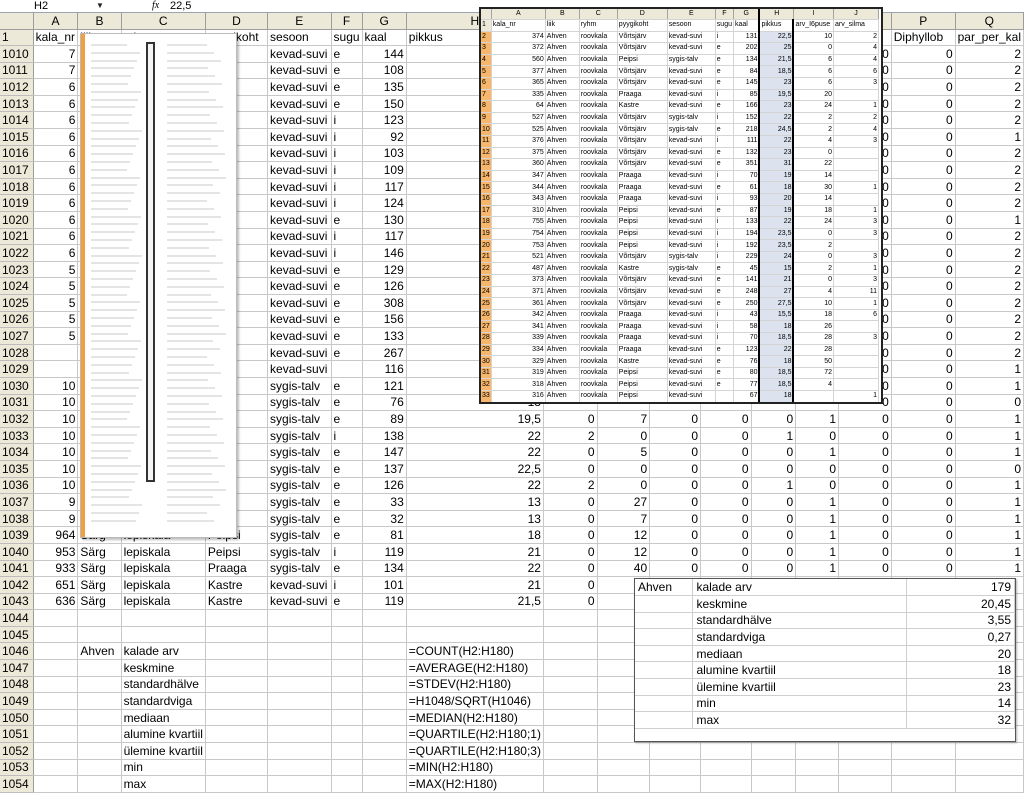 This screenshot has width=1024, height=799. Describe the element at coordinates (776, 280) in the screenshot. I see `zoom-cell: 21` at that location.